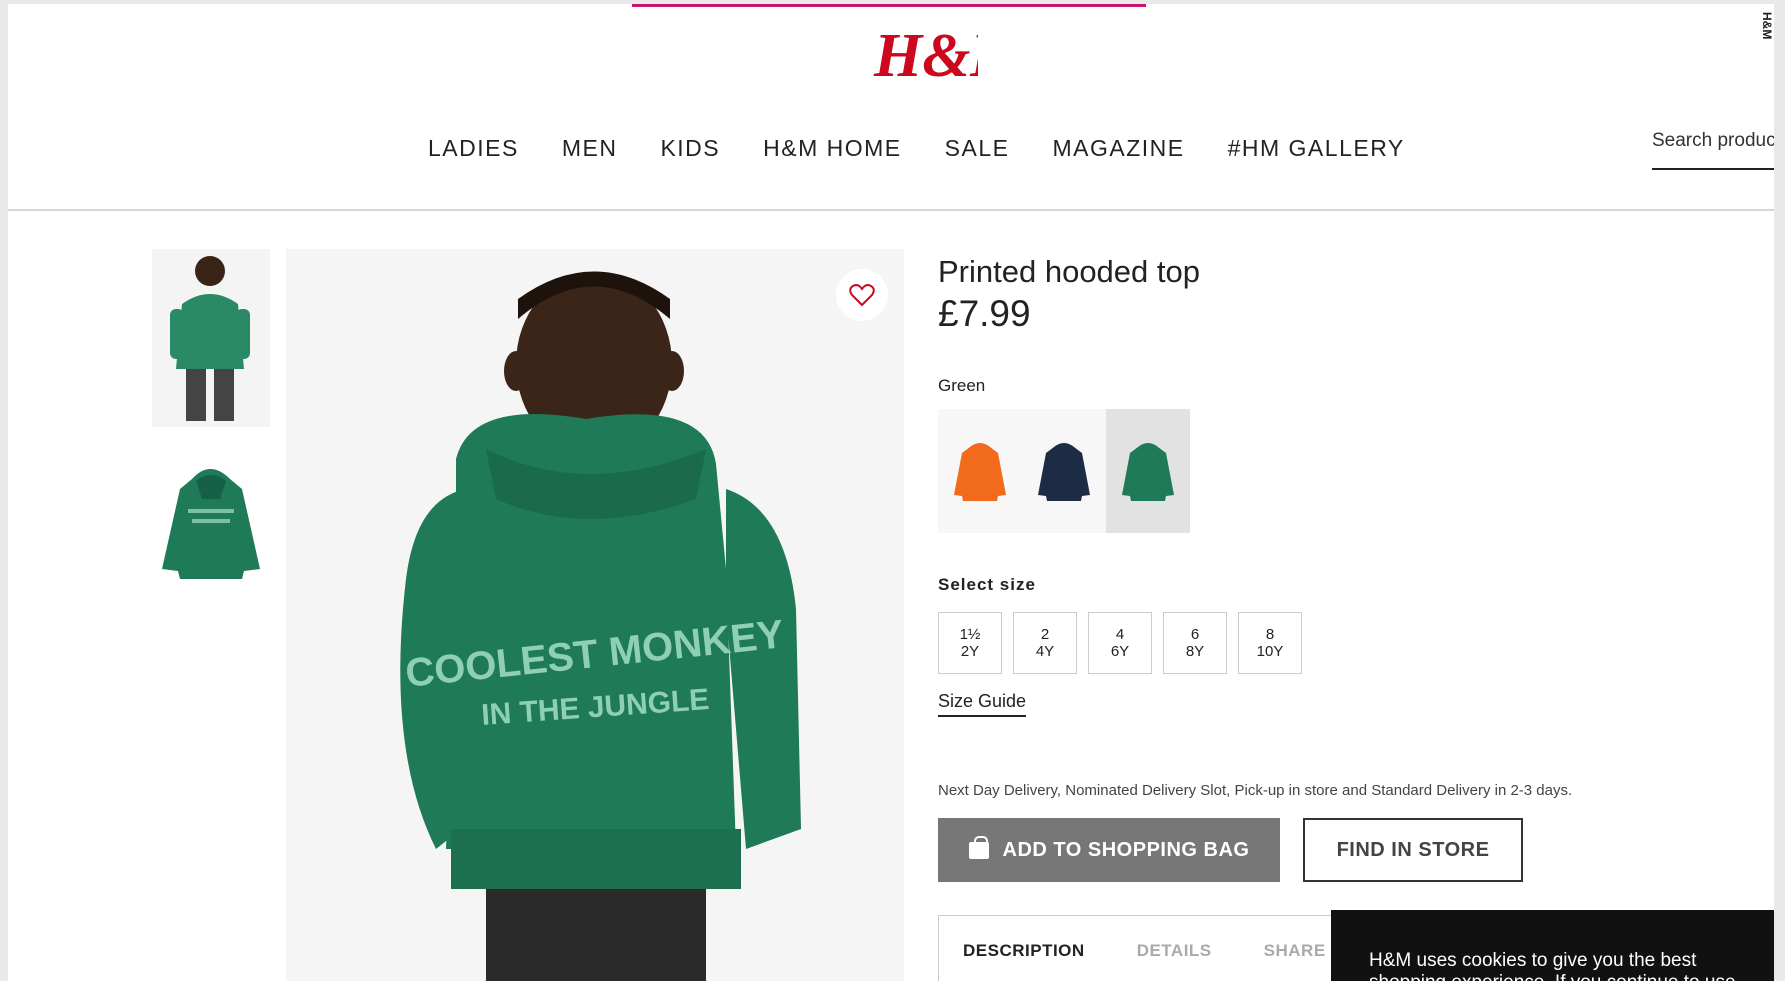  What do you see at coordinates (1270, 651) in the screenshot?
I see `size-age: 10Y` at bounding box center [1270, 651].